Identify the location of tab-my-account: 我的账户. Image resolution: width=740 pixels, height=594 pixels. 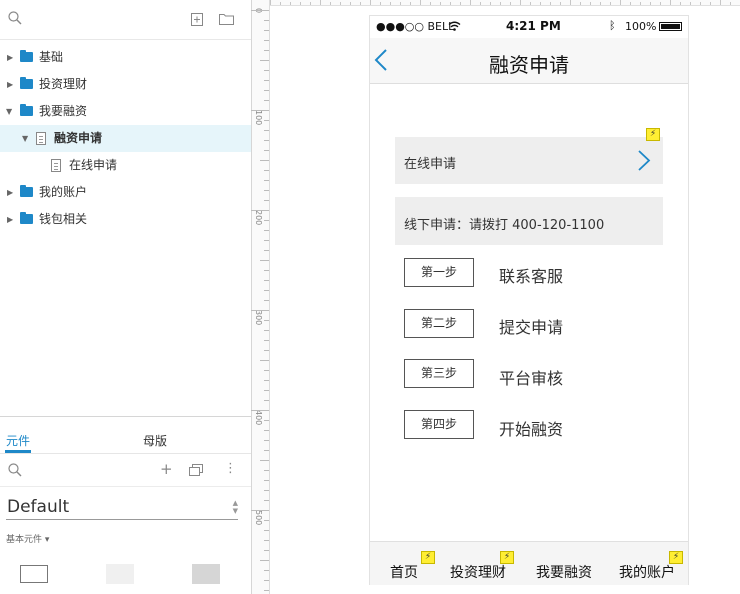
(647, 572).